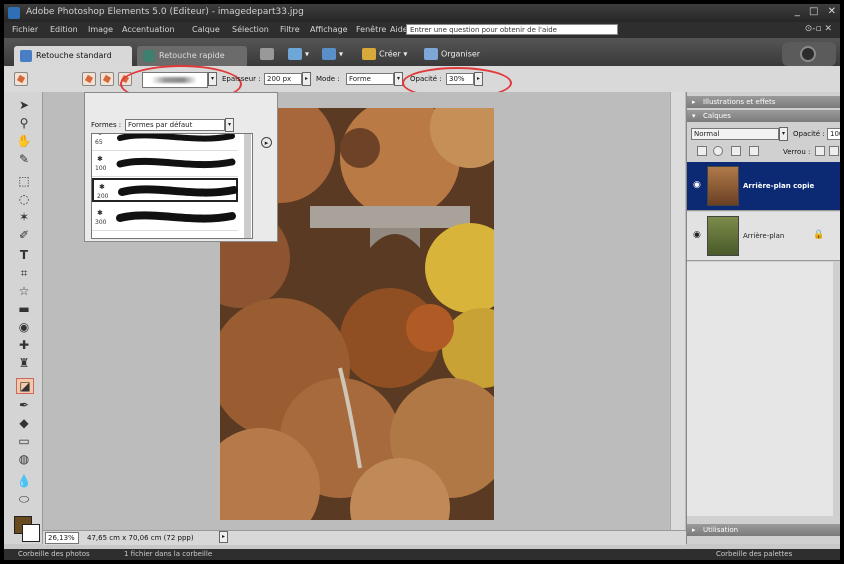 The width and height of the screenshot is (844, 564). Describe the element at coordinates (24, 181) in the screenshot. I see `marquee-tool-icon: ⬚` at that location.